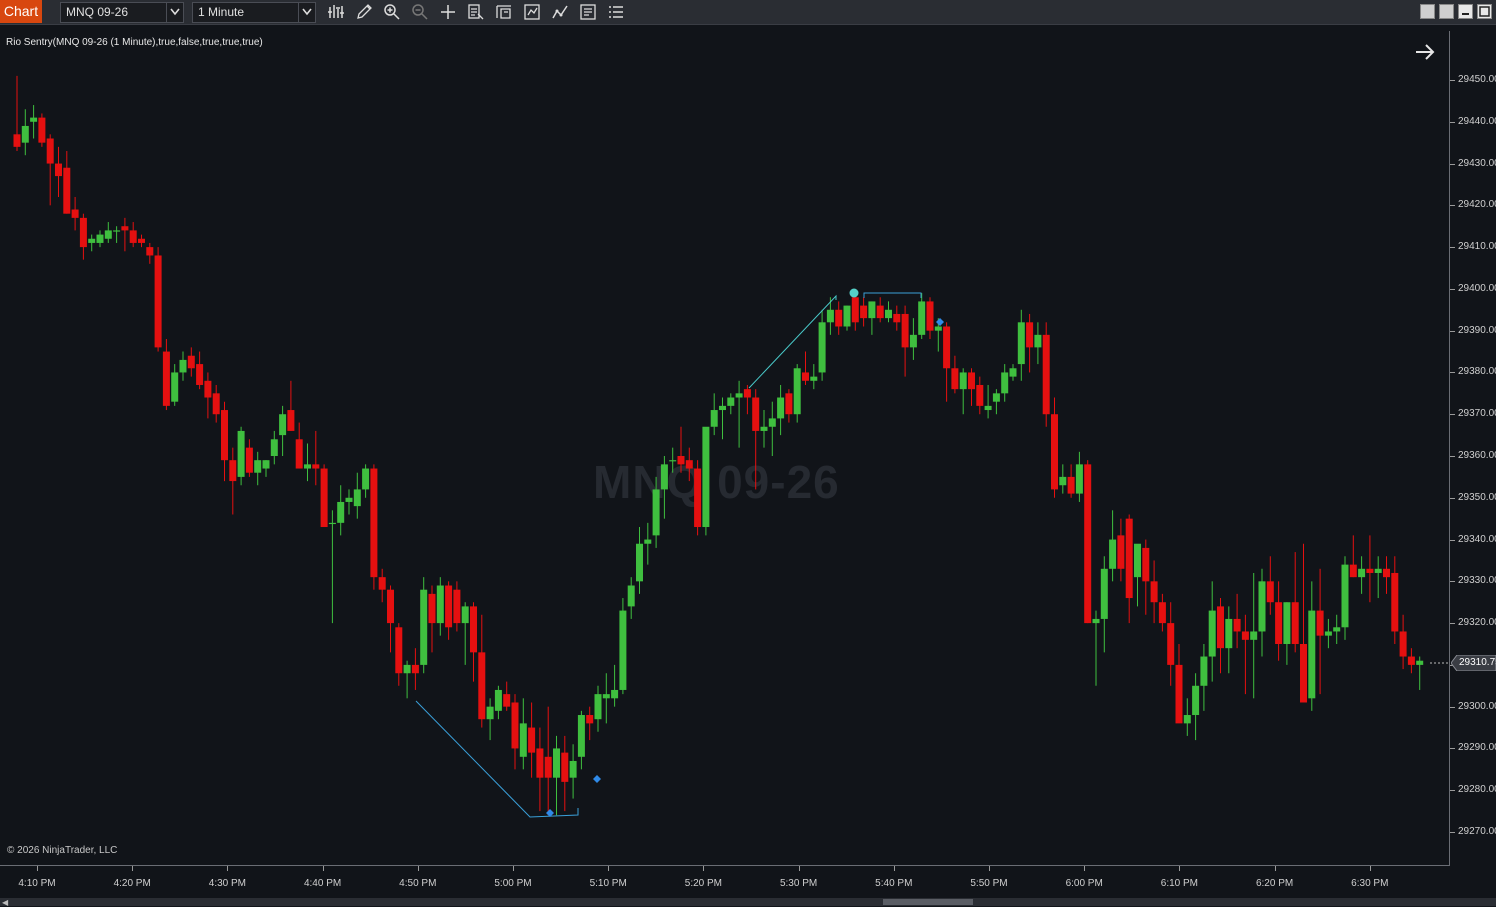 This screenshot has width=1496, height=907. Describe the element at coordinates (608, 883) in the screenshot. I see `time-tick-label: 5:10 PM` at that location.